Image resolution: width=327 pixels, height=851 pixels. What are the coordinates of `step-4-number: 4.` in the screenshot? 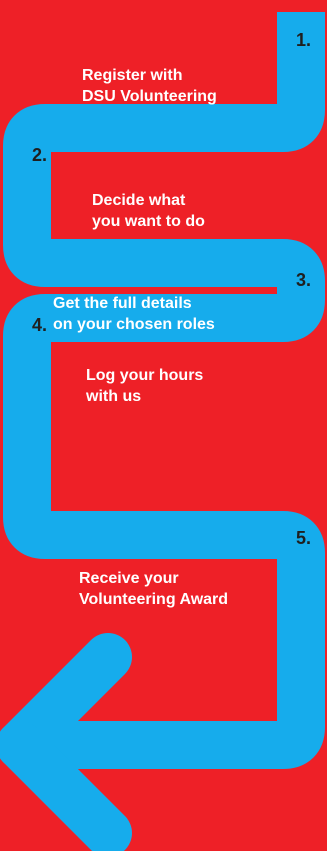 It's located at (40, 325).